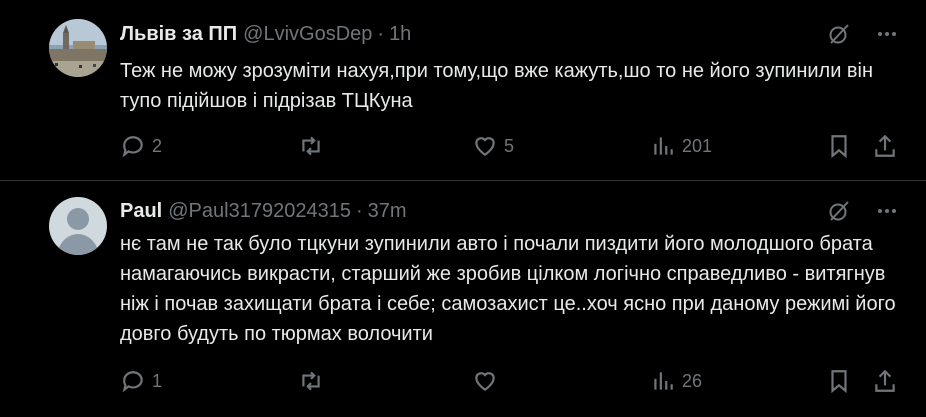 Image resolution: width=926 pixels, height=417 pixels. What do you see at coordinates (697, 145) in the screenshot?
I see `views-count: 201` at bounding box center [697, 145].